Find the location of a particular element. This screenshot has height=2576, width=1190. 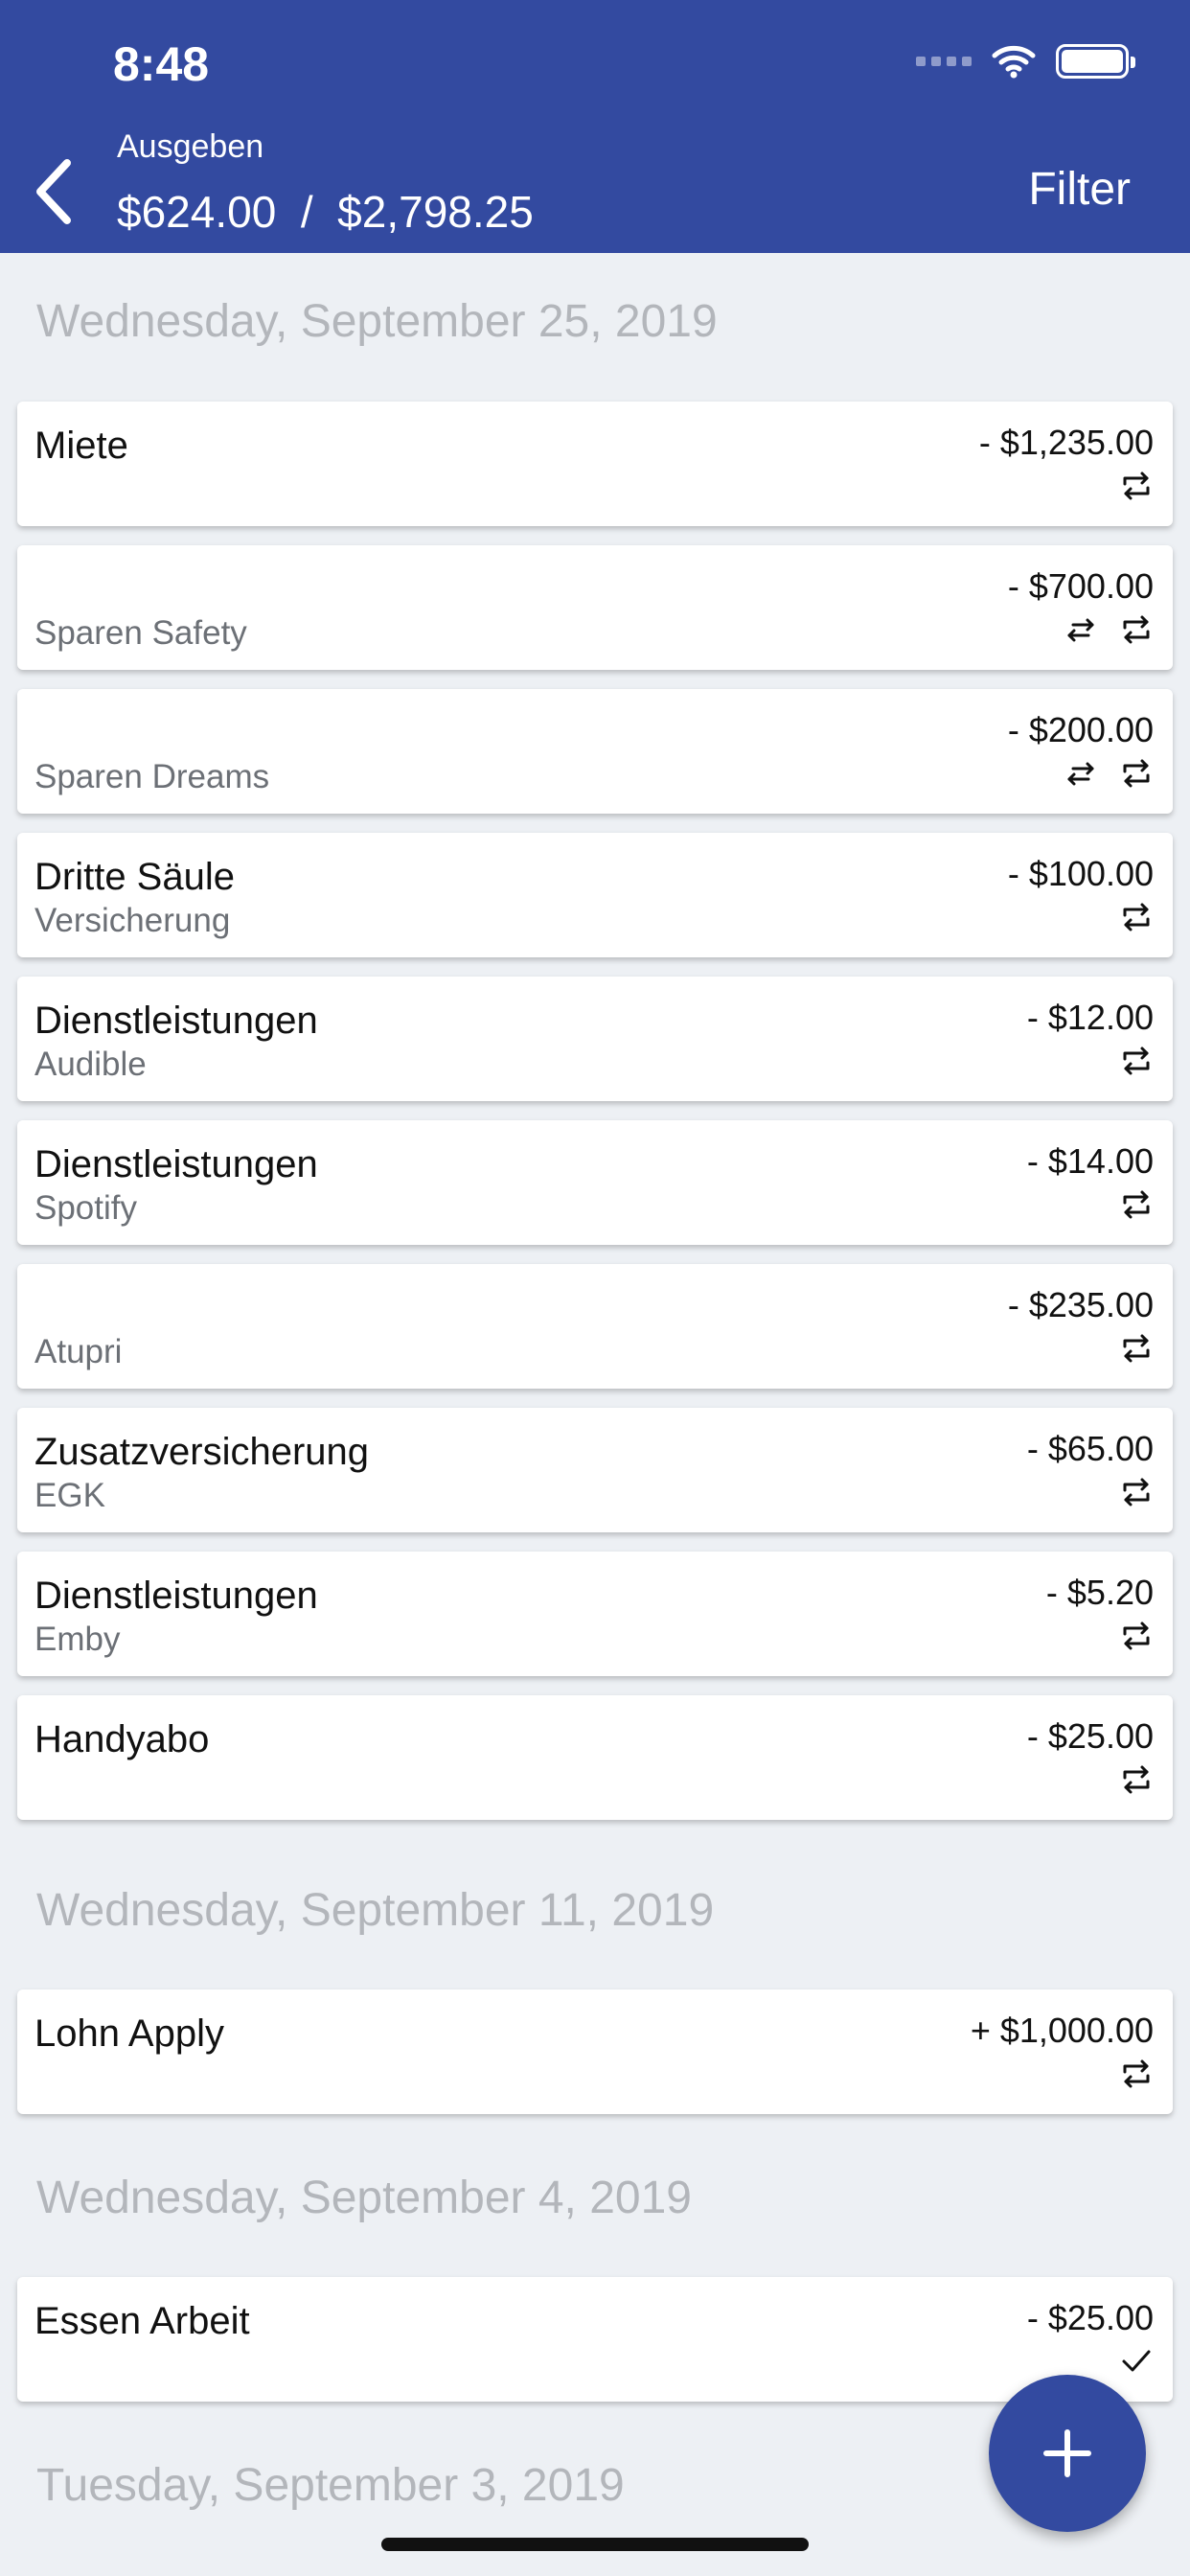

add-transaction-button is located at coordinates (1068, 2453).